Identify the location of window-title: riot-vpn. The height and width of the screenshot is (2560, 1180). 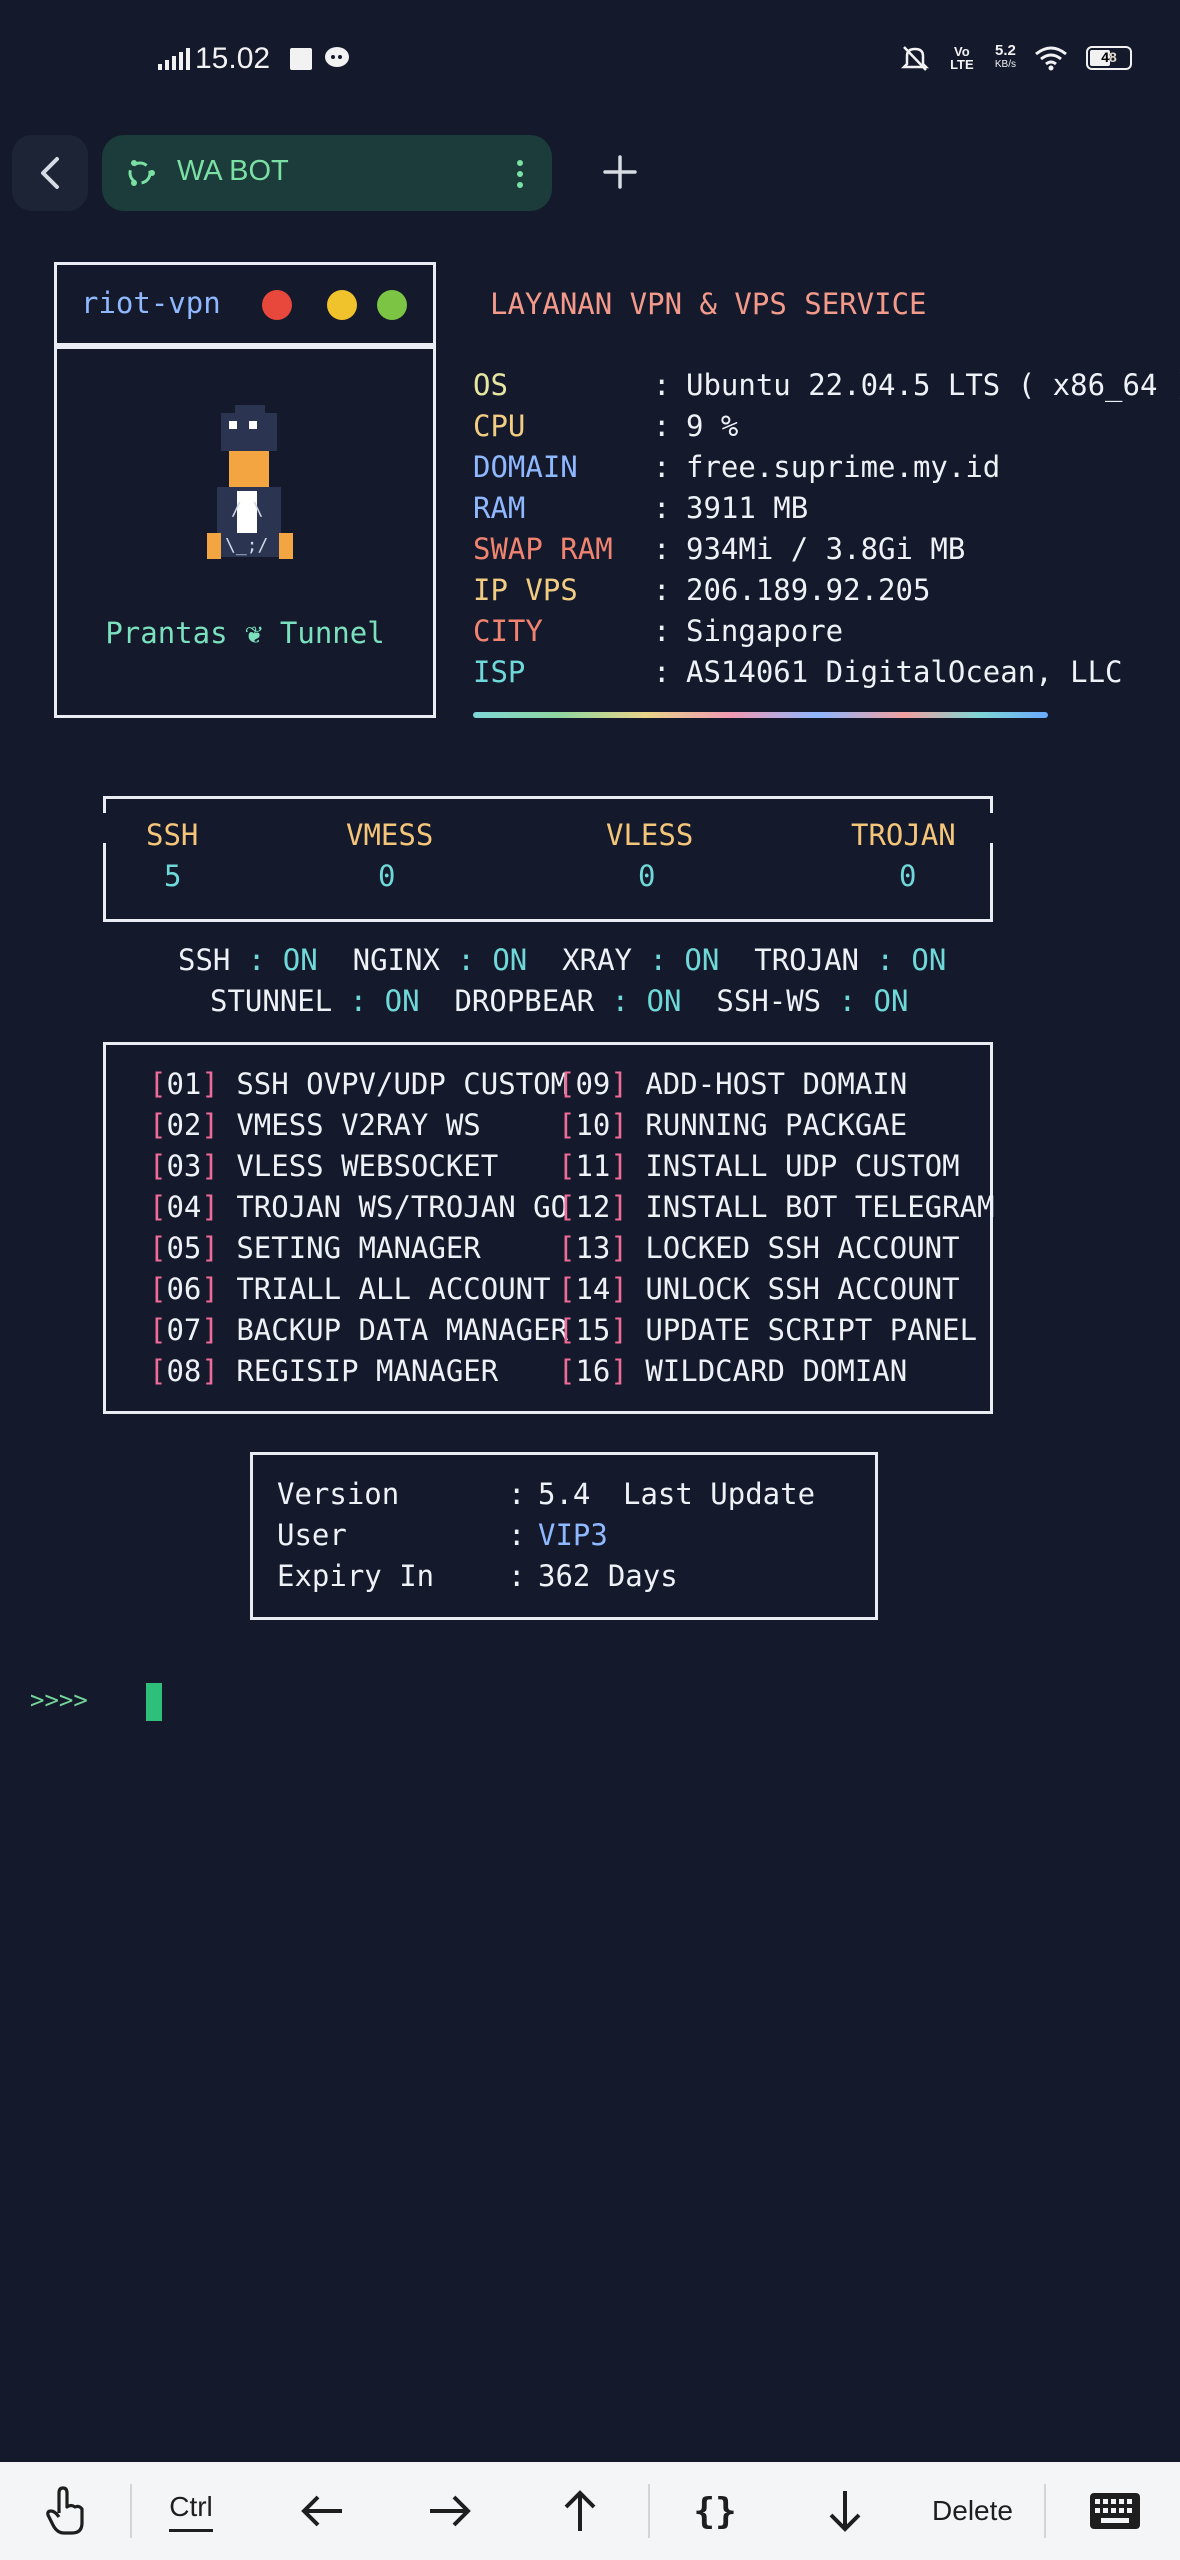
(151, 303).